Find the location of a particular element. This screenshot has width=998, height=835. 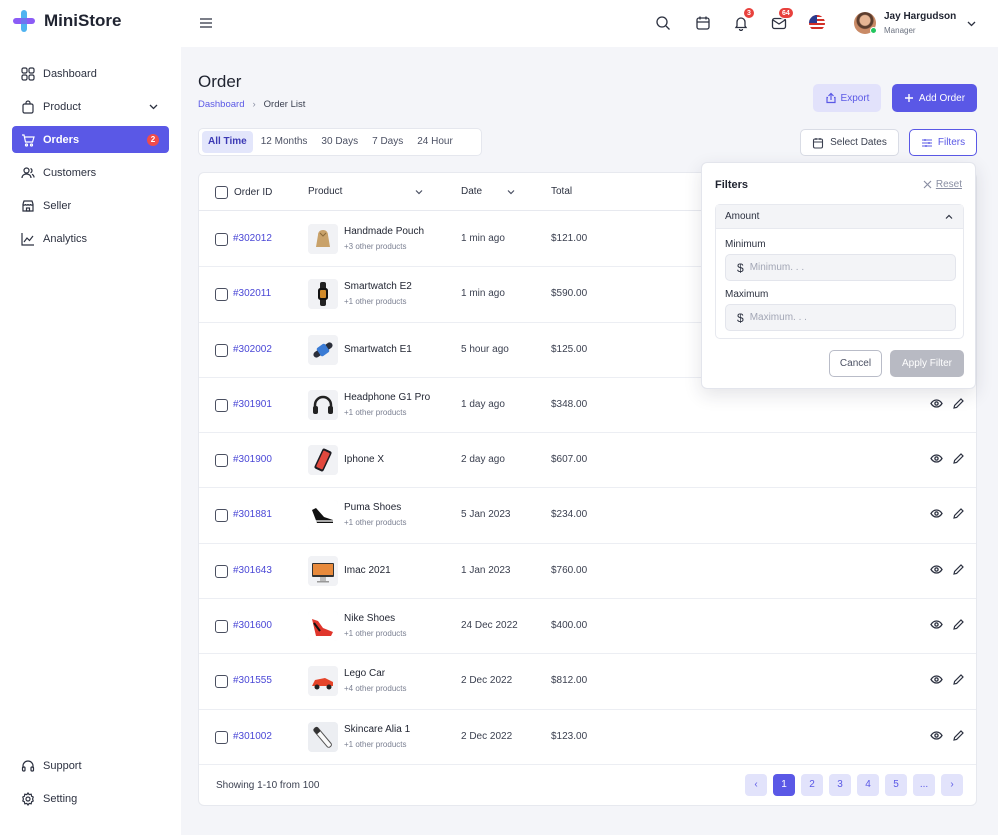

filters-button: Filters is located at coordinates (943, 142).